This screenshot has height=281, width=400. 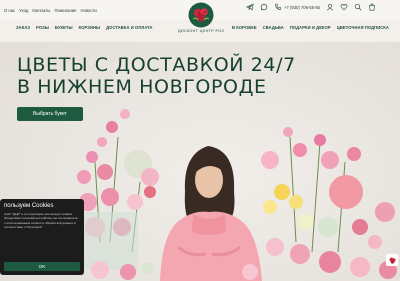 I want to click on nav-item-subscription: ЦВЕТОЧНАЯ ПОДПИСКА, so click(x=363, y=27).